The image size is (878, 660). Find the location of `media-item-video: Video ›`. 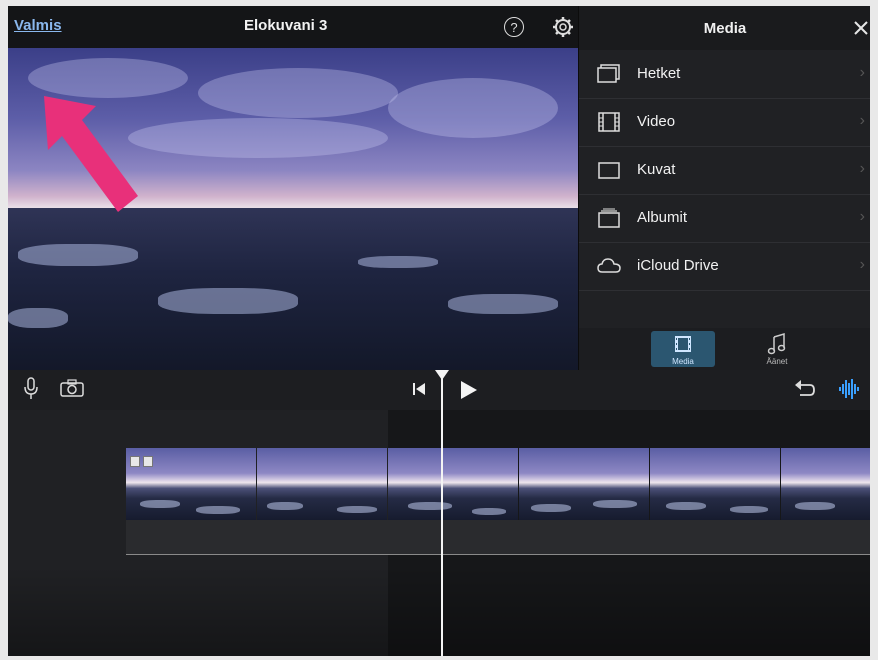

media-item-video: Video › is located at coordinates (724, 122).